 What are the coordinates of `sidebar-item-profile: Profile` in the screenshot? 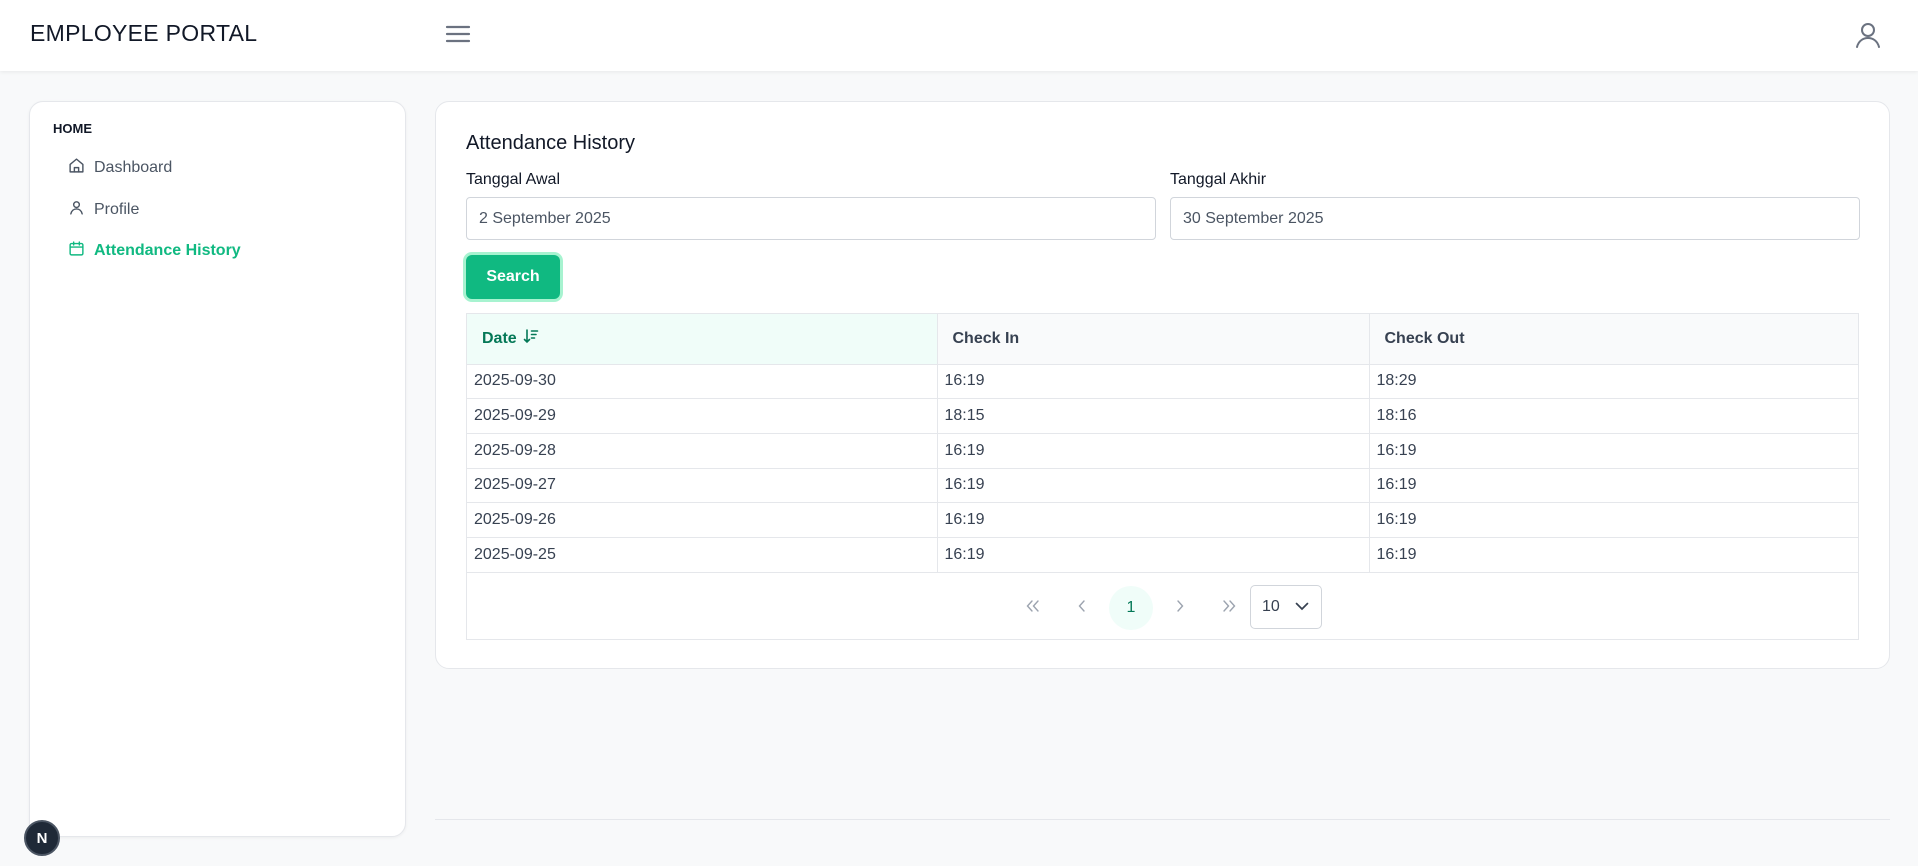 It's located at (103, 210).